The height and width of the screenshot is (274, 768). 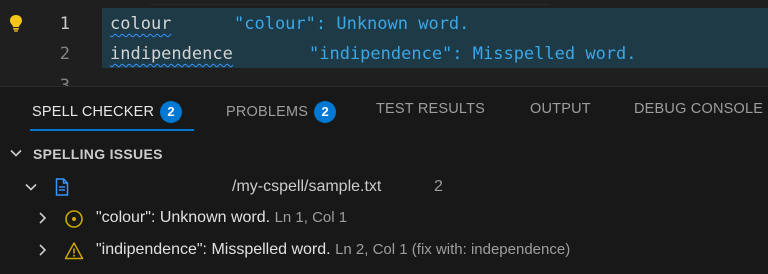 I want to click on issue-count: 2, so click(x=438, y=186).